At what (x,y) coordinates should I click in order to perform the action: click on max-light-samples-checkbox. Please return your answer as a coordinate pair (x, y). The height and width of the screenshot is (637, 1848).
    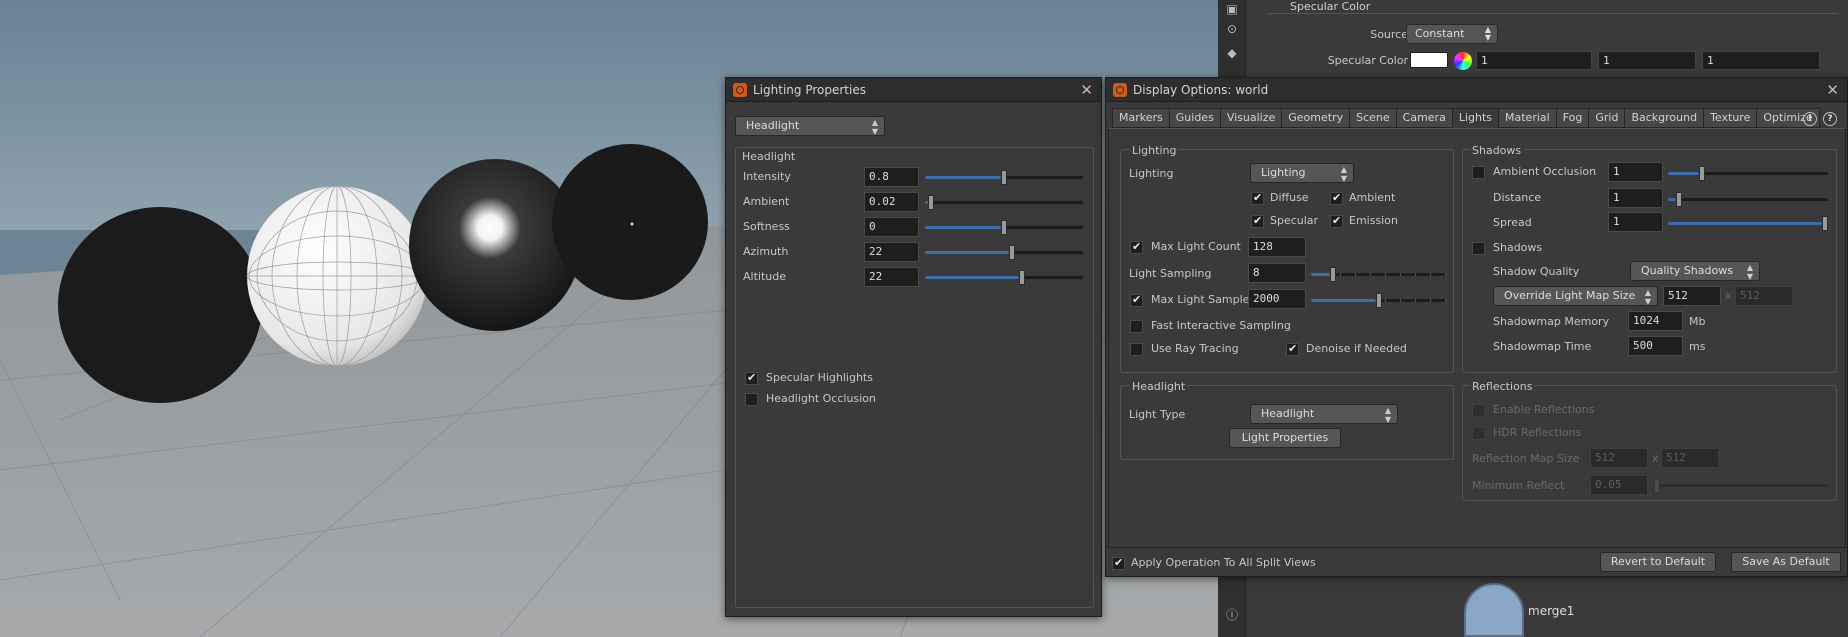
    Looking at the image, I should click on (1136, 300).